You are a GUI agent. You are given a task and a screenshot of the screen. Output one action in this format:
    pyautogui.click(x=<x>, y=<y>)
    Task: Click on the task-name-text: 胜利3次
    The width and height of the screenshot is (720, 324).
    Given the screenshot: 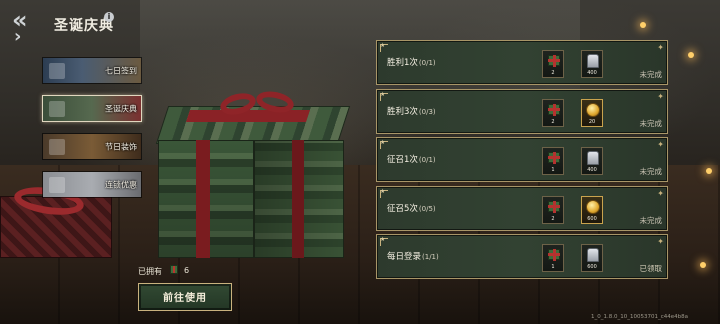 What is the action you would take?
    pyautogui.click(x=402, y=111)
    